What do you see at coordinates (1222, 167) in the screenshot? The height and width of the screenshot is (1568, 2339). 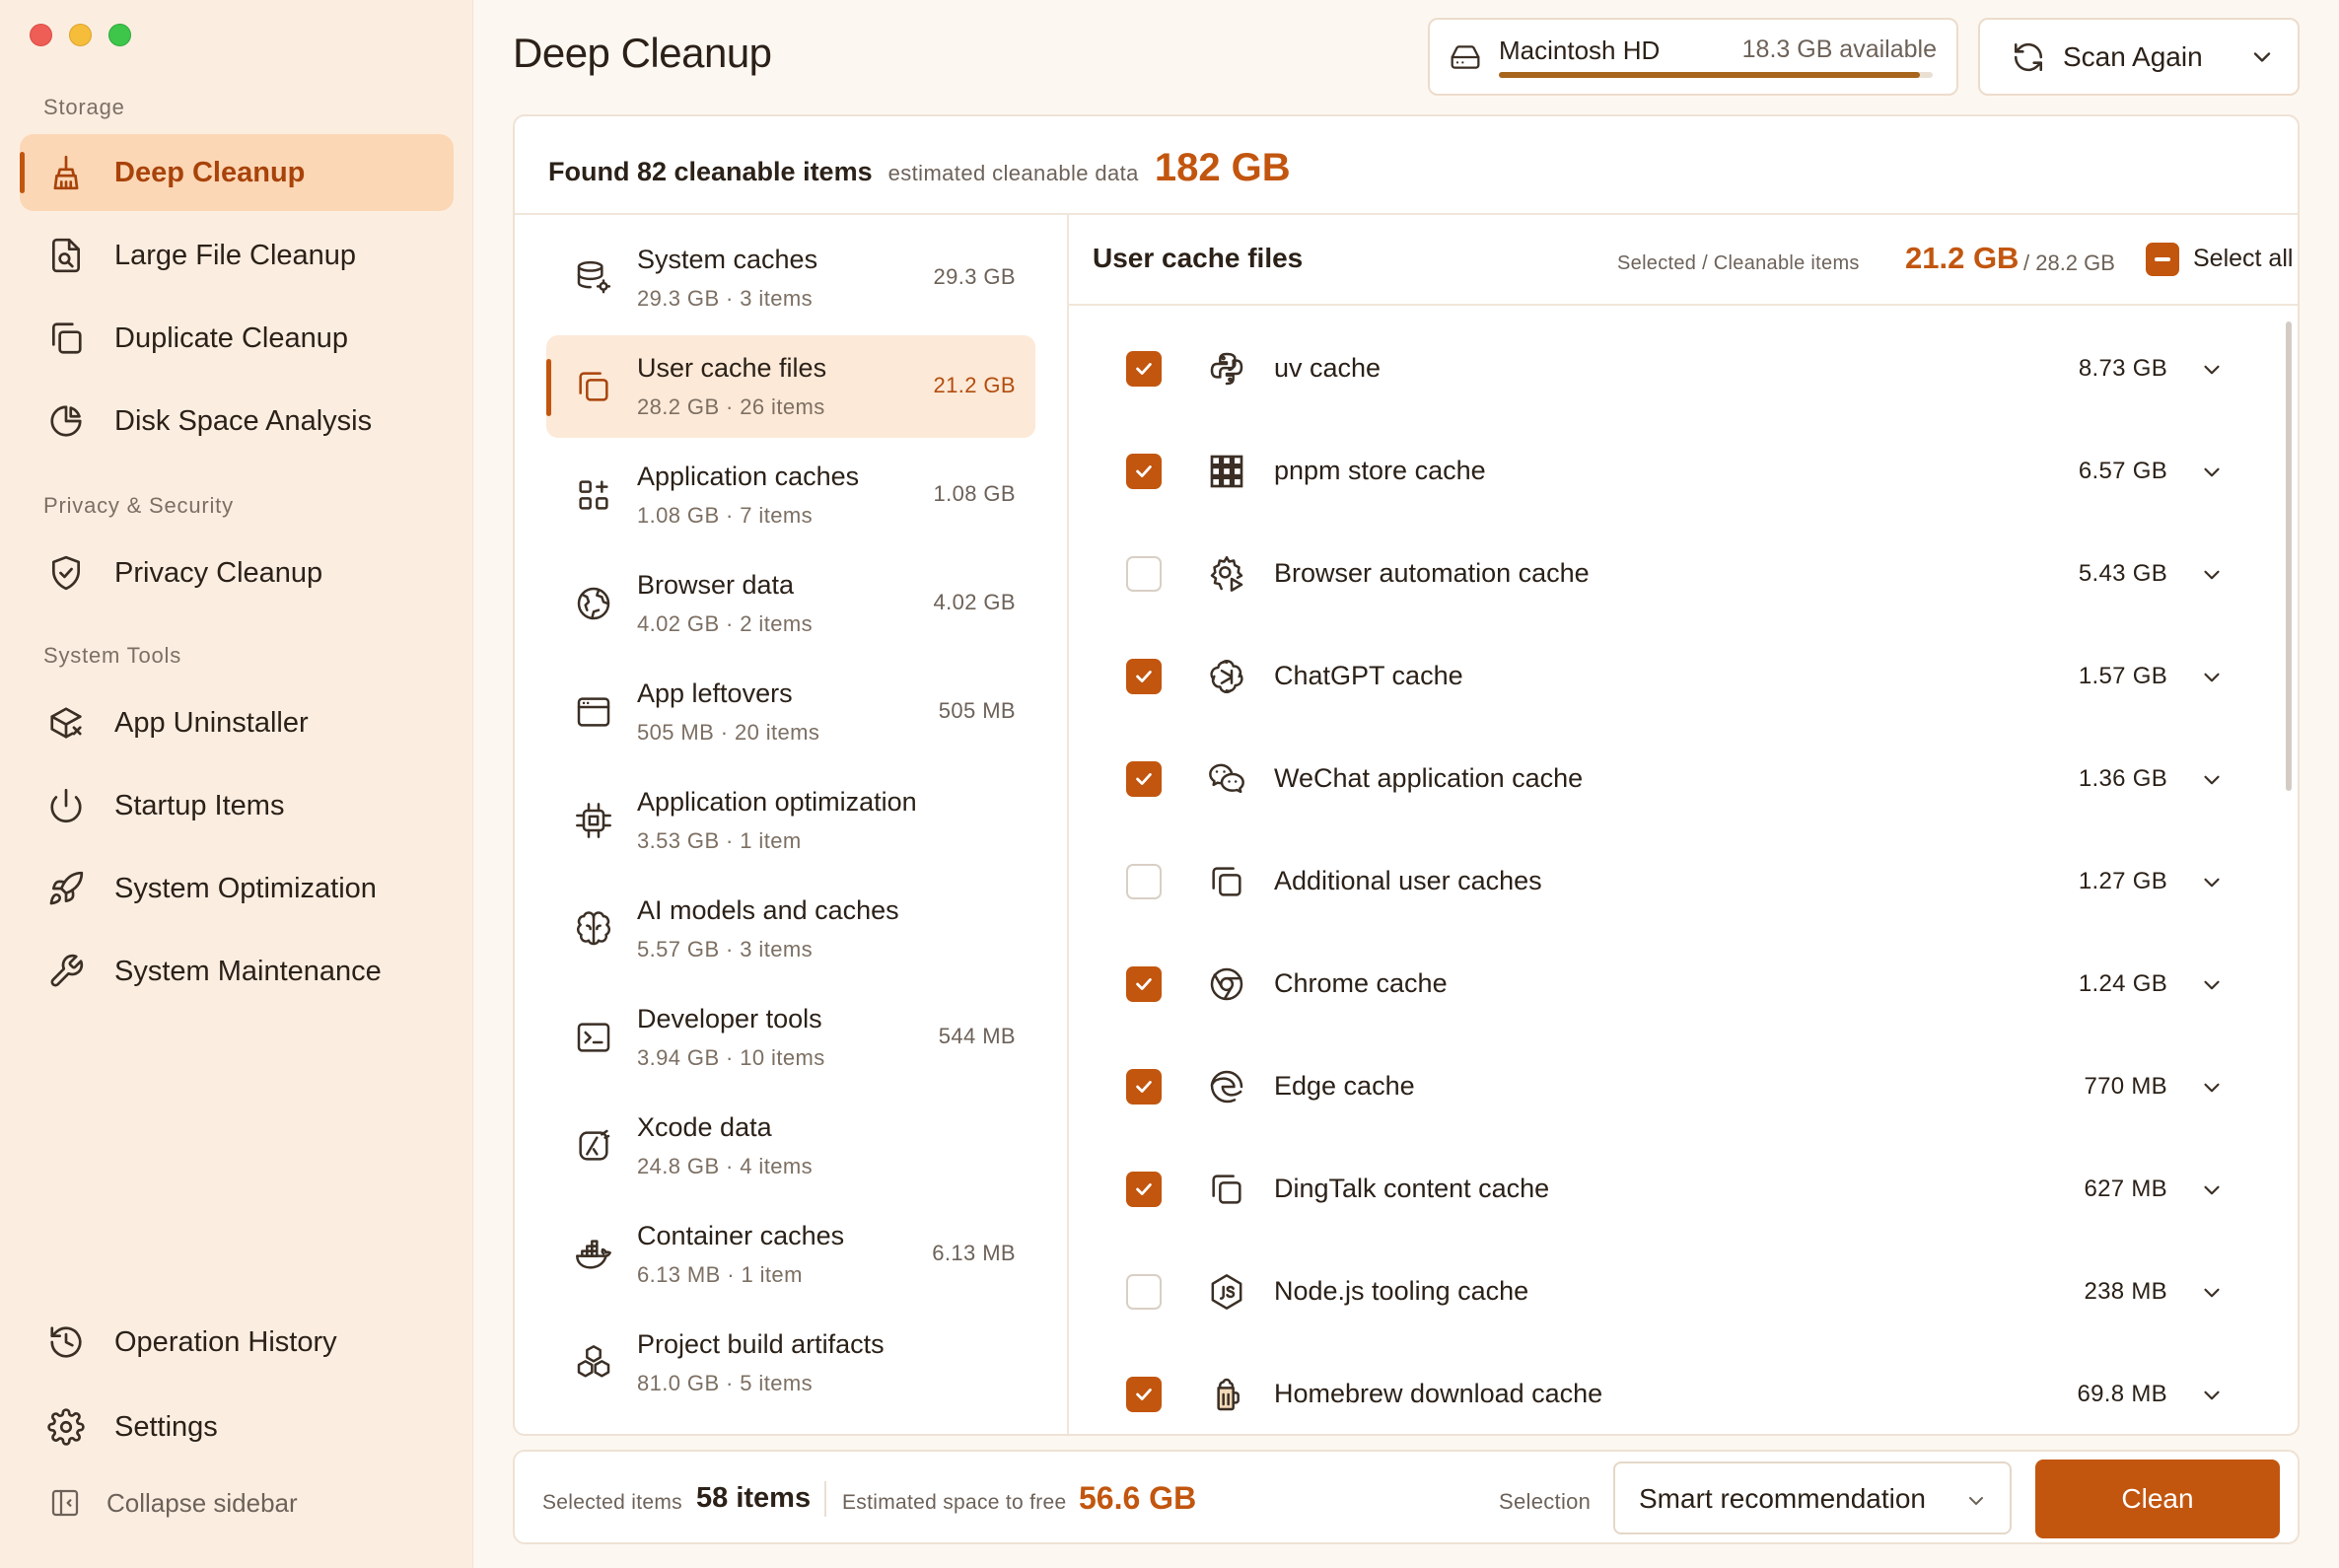 I see `estimated-value: 182 GB` at bounding box center [1222, 167].